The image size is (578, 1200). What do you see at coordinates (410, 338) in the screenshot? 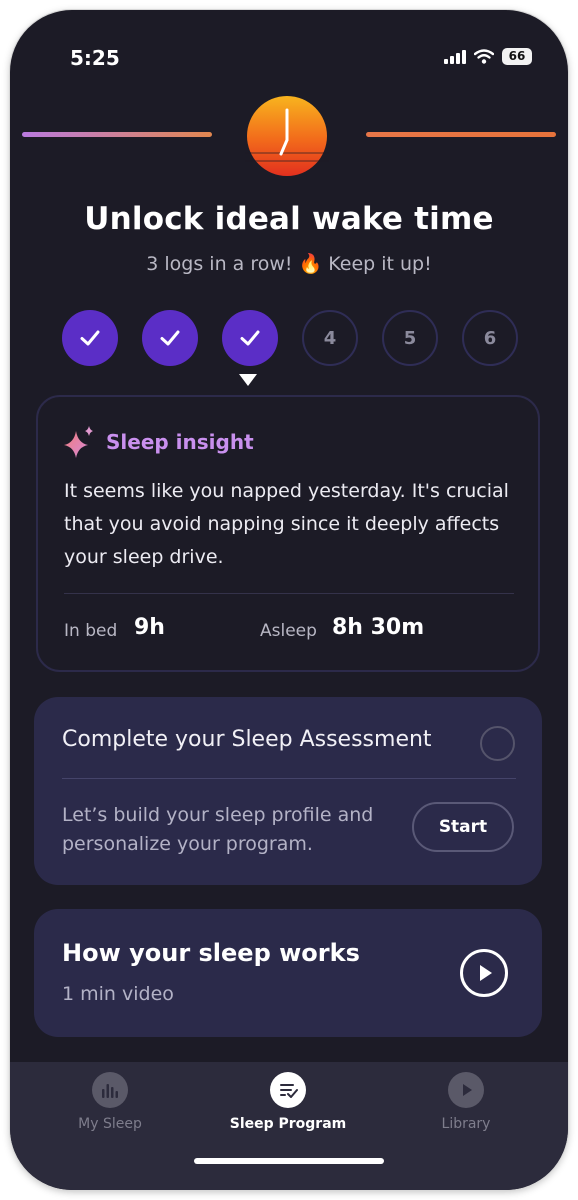
I see `step-5: 5` at bounding box center [410, 338].